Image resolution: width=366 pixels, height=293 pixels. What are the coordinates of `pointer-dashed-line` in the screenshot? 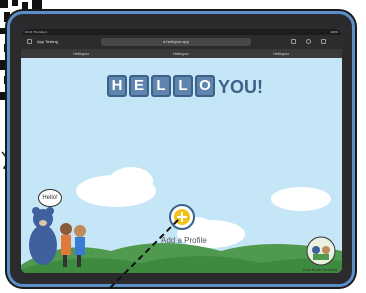 It's located at (143, 255).